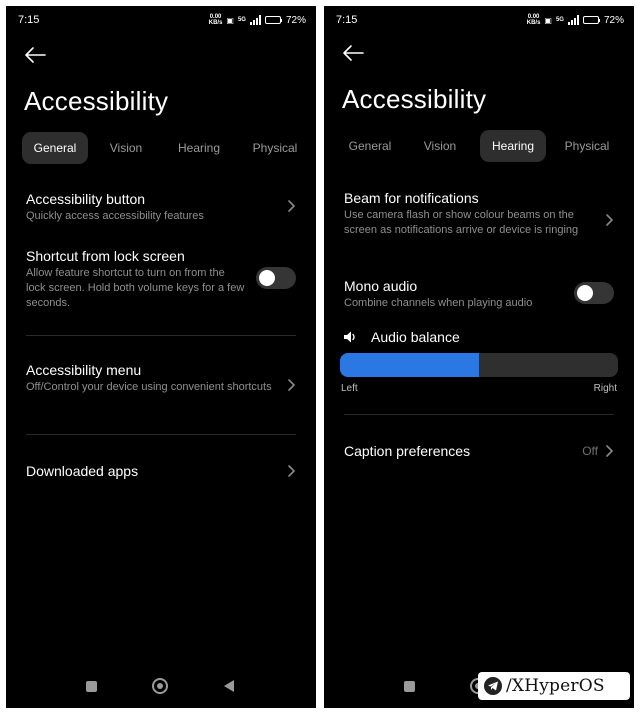 This screenshot has width=640, height=714. Describe the element at coordinates (594, 293) in the screenshot. I see `mono-audio-toggle` at that location.